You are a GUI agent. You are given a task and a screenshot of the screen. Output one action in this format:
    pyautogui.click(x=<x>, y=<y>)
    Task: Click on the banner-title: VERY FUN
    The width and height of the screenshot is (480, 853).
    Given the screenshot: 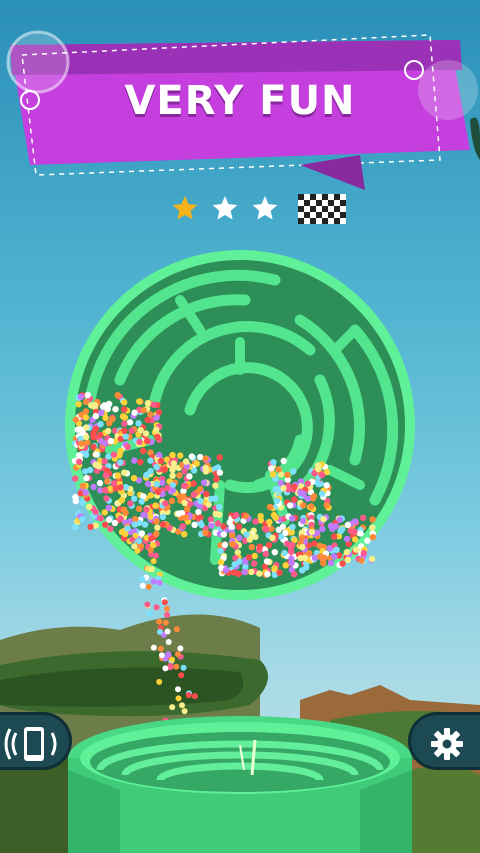 What is the action you would take?
    pyautogui.click(x=240, y=101)
    